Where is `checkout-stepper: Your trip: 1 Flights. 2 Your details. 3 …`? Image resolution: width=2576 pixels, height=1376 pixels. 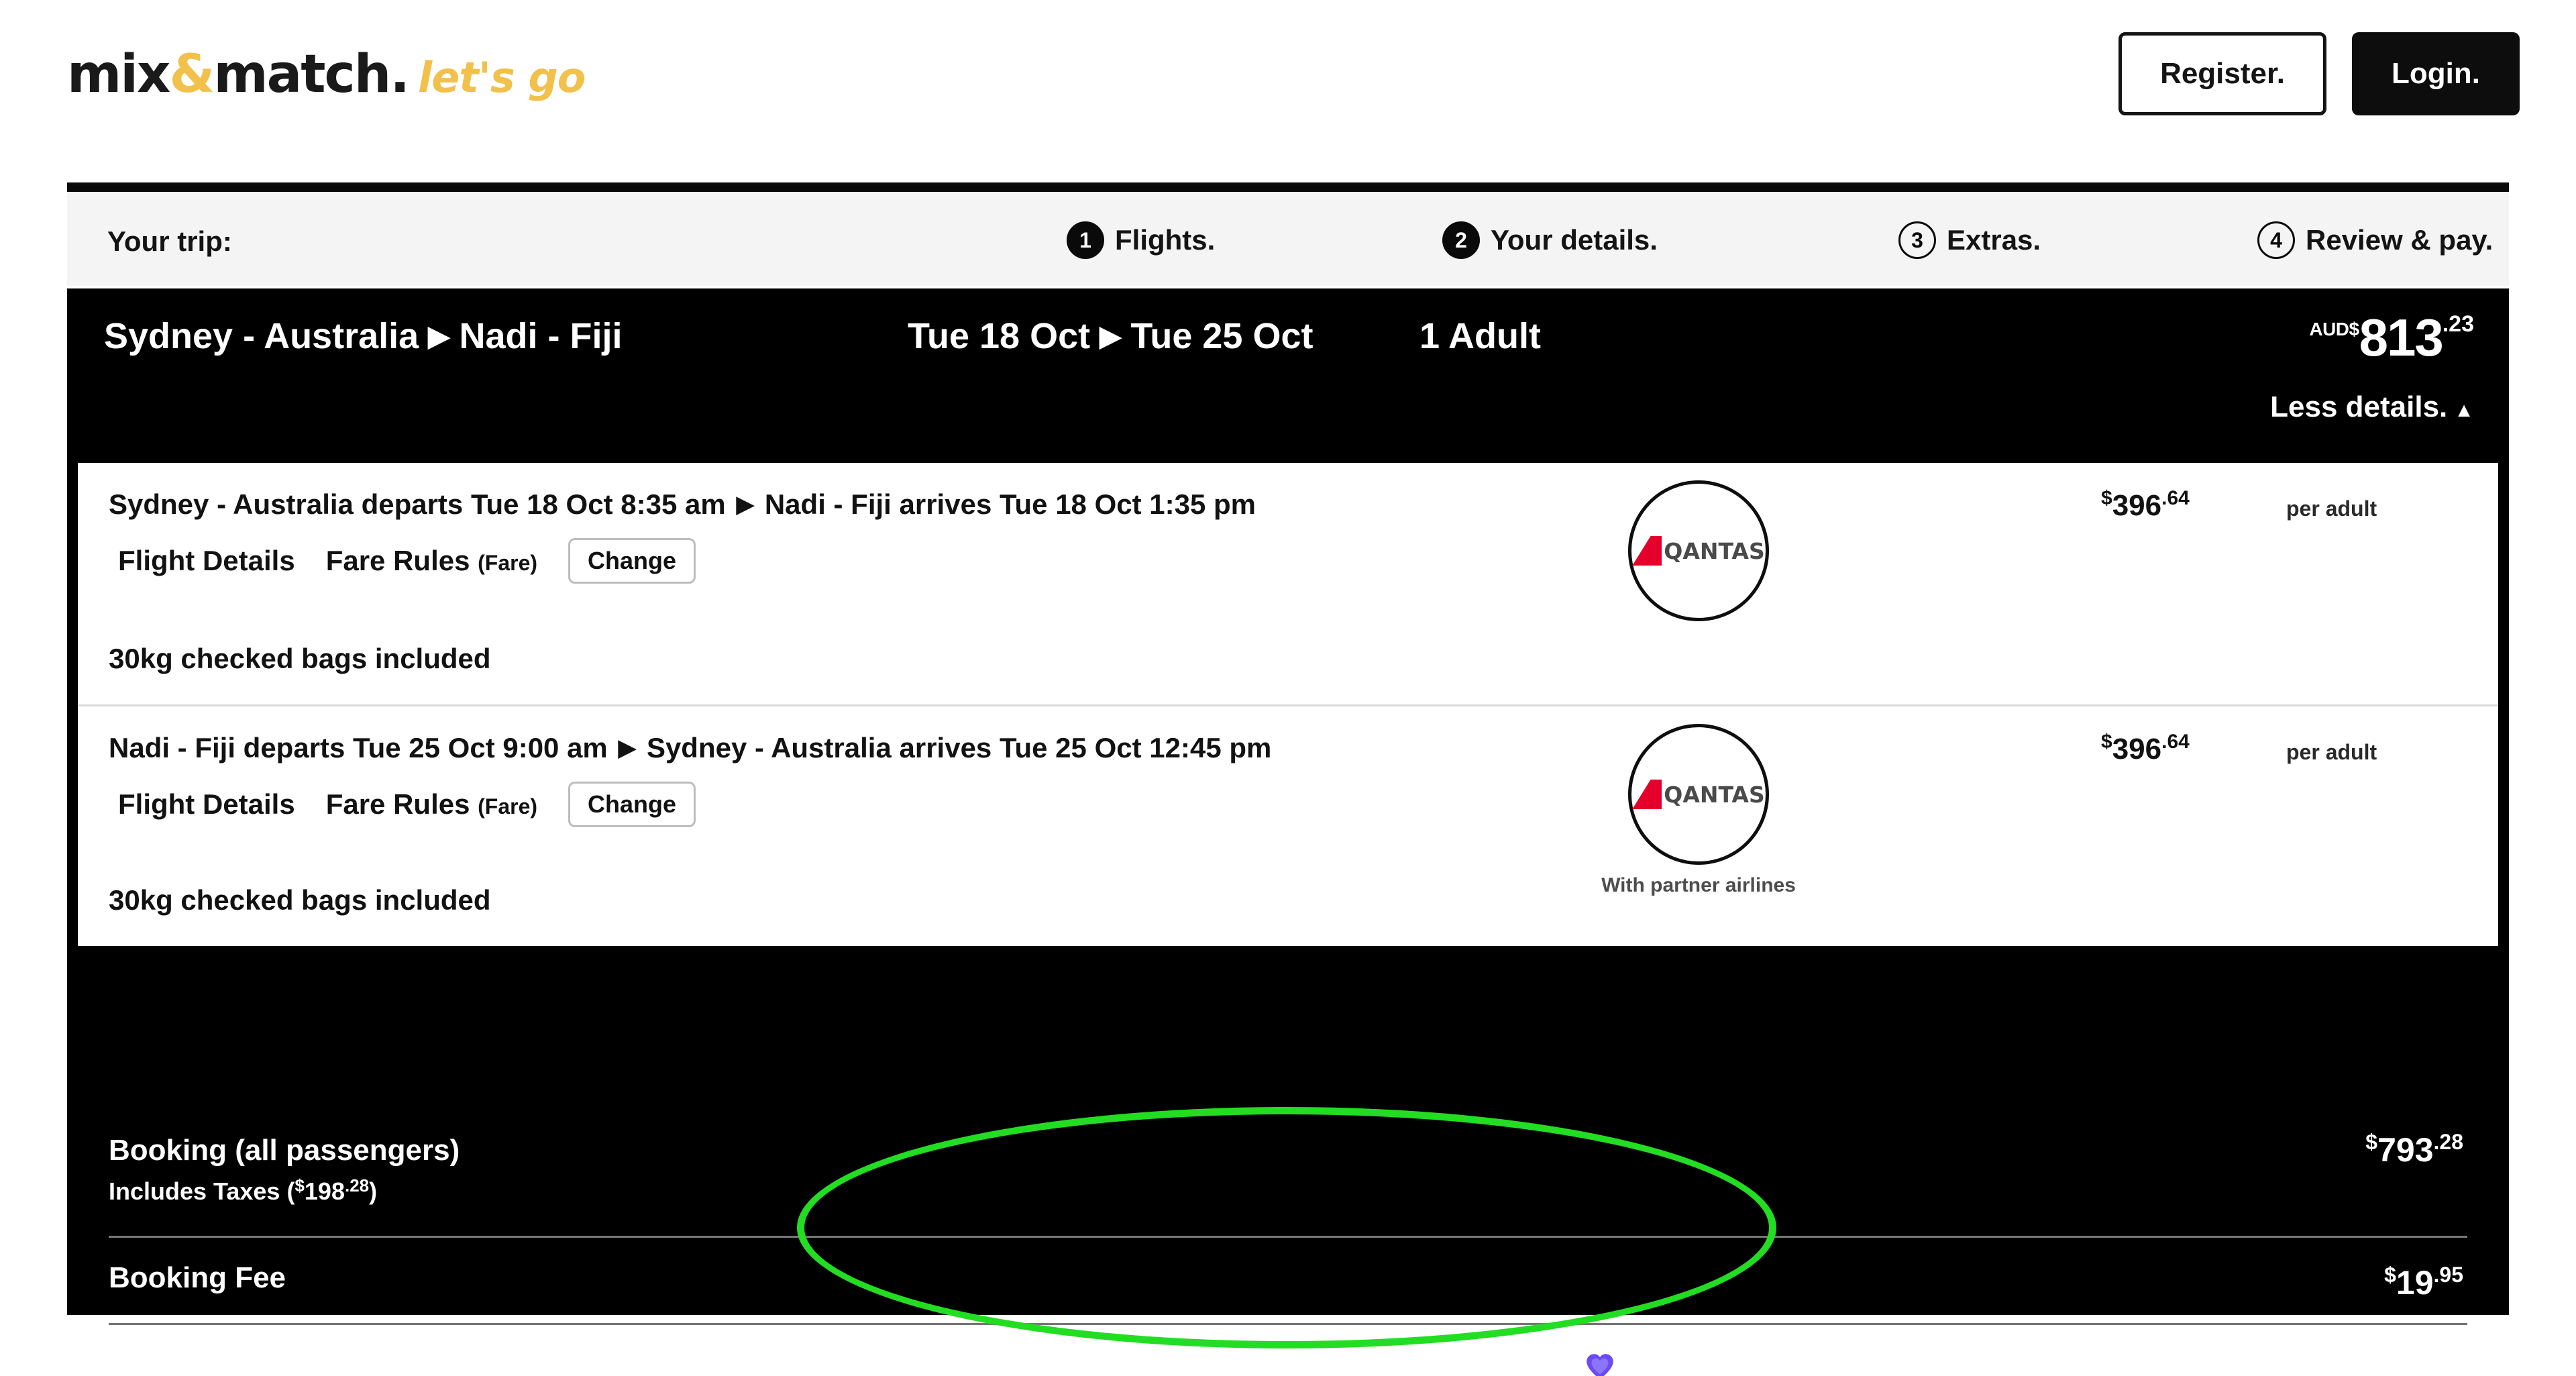 checkout-stepper: Your trip: 1 Flights. 2 Your details. 3 … is located at coordinates (1288, 239).